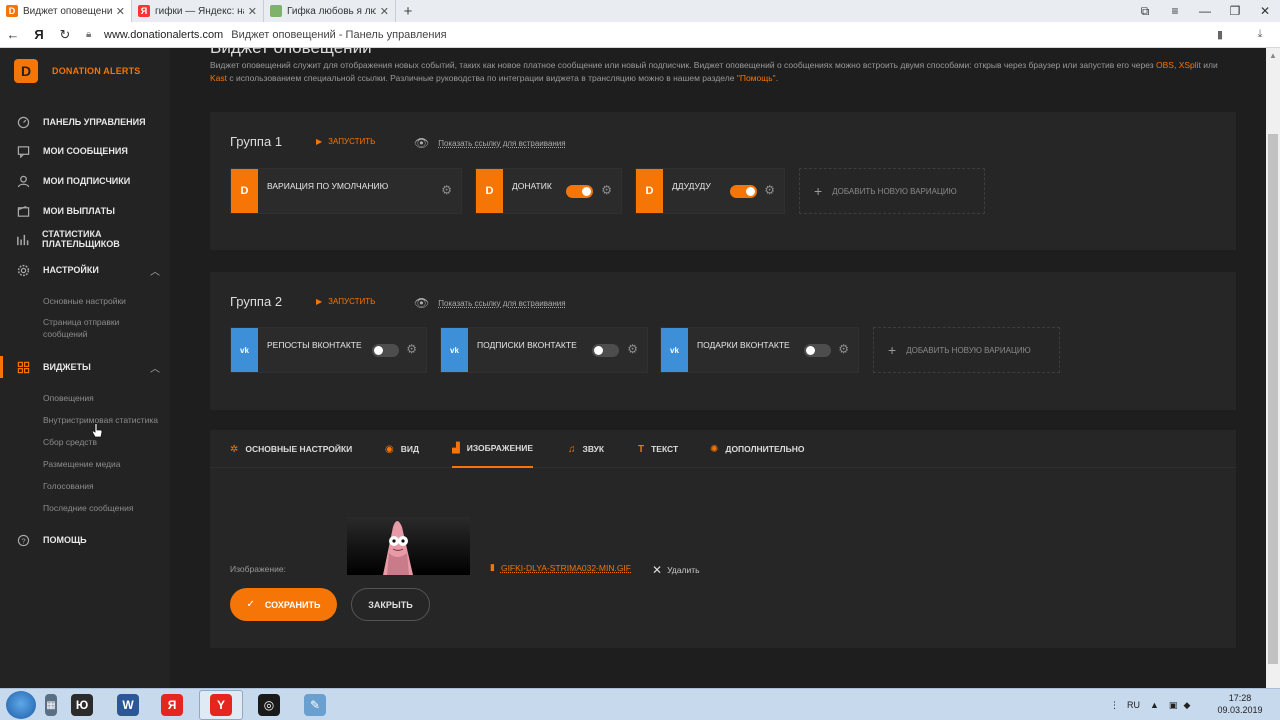 This screenshot has width=1280, height=720. What do you see at coordinates (330, 11) in the screenshot?
I see `browser-tab: Гифка любовь я люблю т ✕` at bounding box center [330, 11].